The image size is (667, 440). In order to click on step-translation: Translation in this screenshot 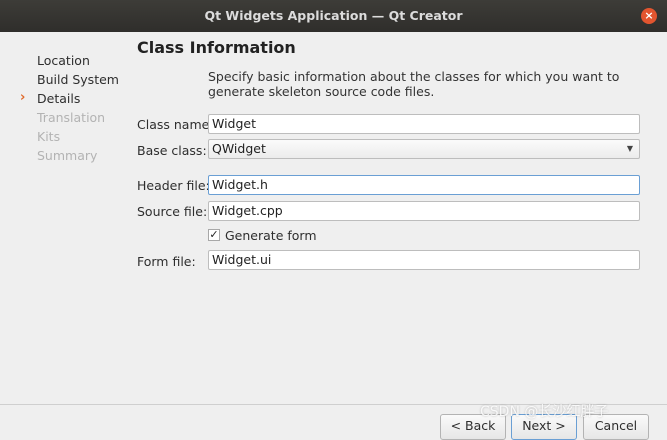, I will do `click(71, 117)`.